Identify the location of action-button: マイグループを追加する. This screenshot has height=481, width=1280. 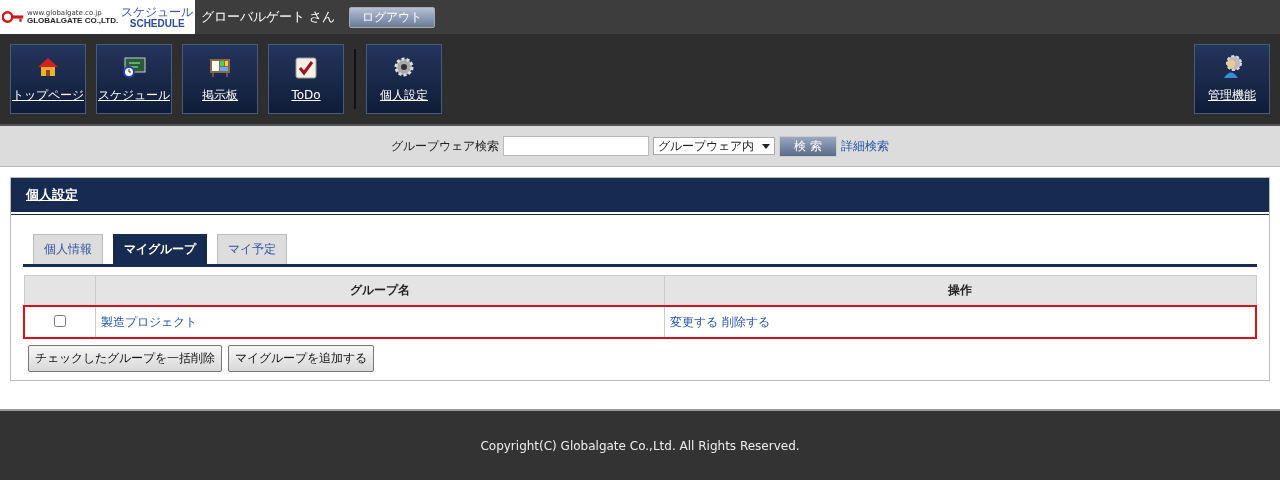
(301, 358).